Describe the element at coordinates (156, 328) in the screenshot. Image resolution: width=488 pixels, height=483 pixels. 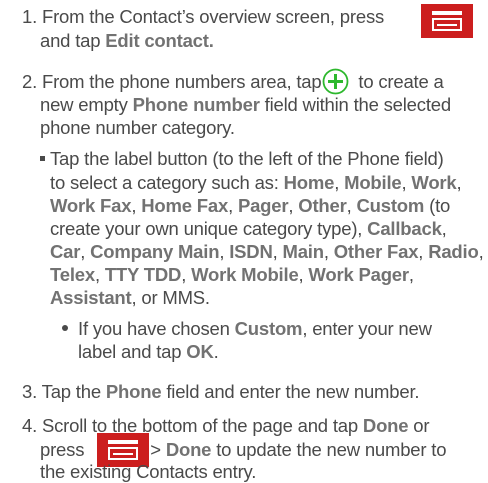
I see `text-fragment: If you have chosen` at that location.